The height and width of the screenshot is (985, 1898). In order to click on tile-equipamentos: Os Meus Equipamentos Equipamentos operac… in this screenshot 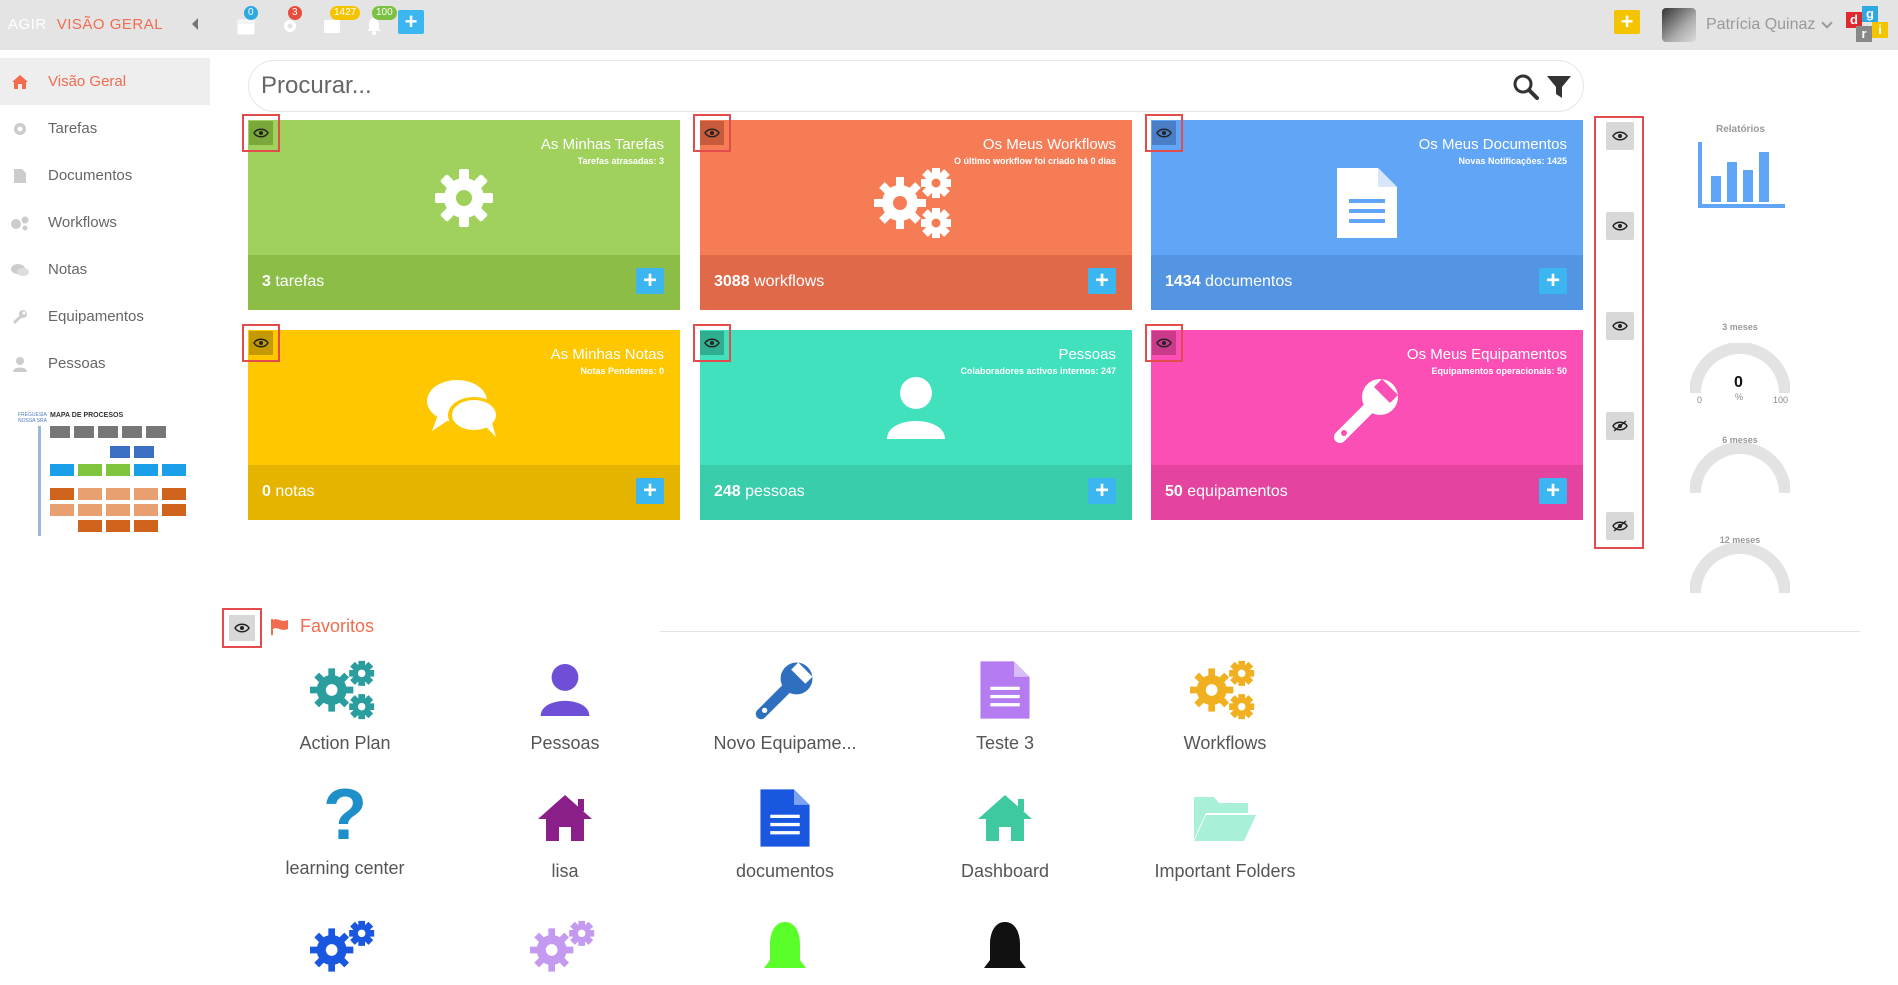, I will do `click(1367, 425)`.